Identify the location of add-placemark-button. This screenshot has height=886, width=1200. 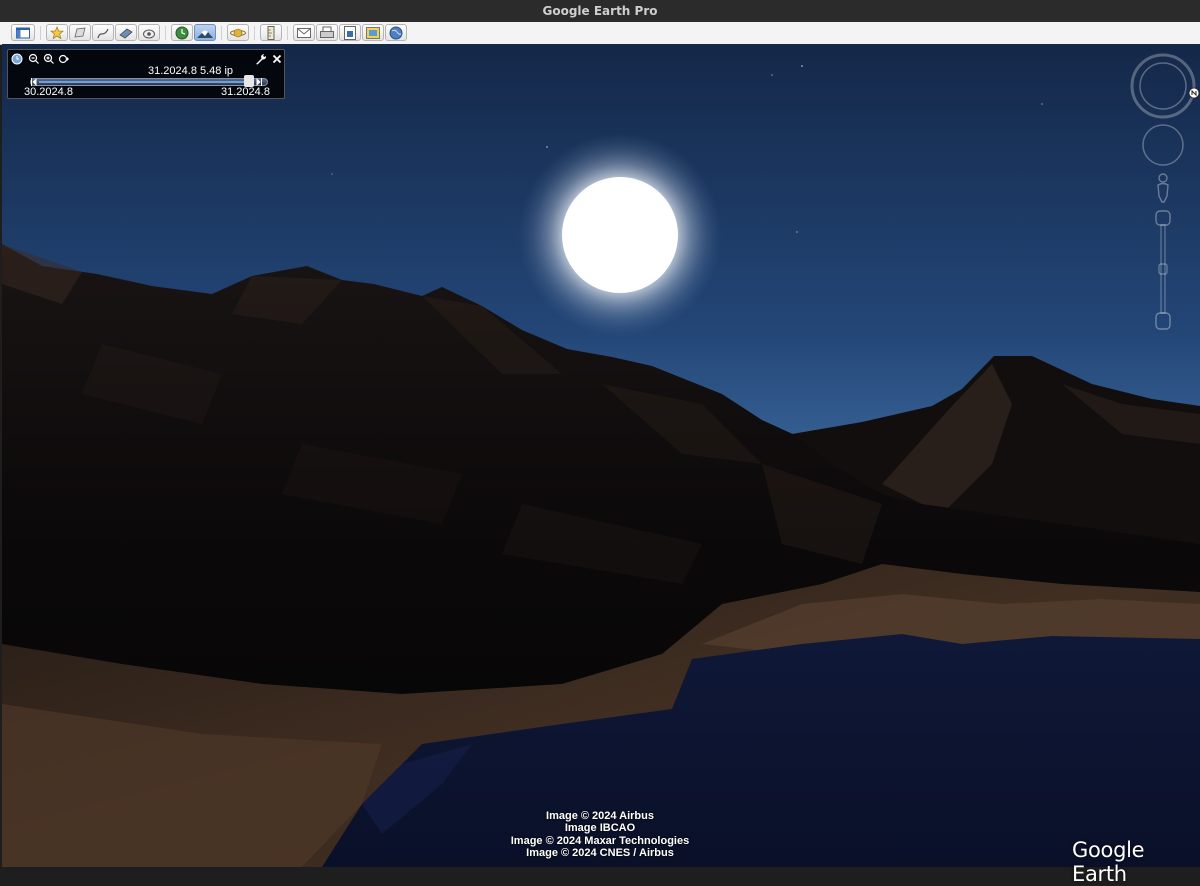
(57, 32).